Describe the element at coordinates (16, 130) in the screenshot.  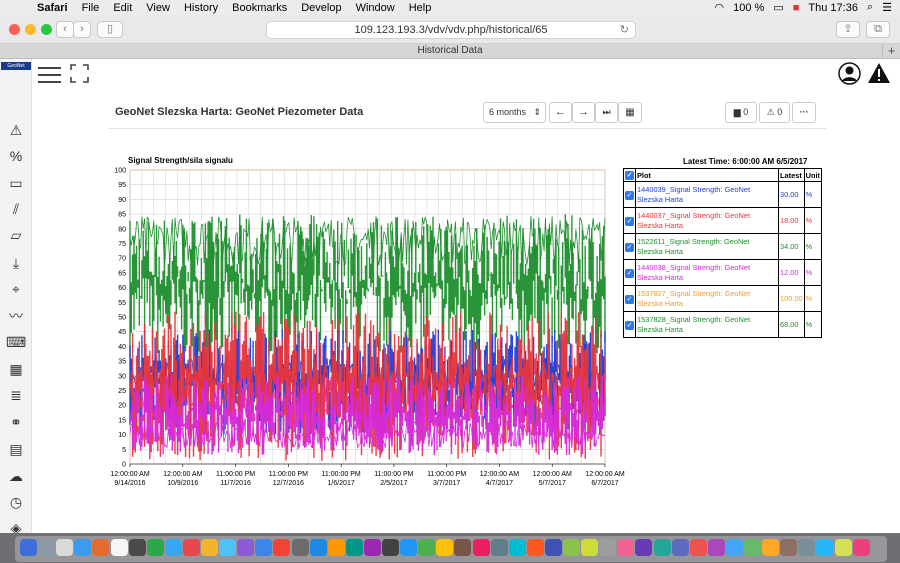
I see `warning-icon: ⚠` at that location.